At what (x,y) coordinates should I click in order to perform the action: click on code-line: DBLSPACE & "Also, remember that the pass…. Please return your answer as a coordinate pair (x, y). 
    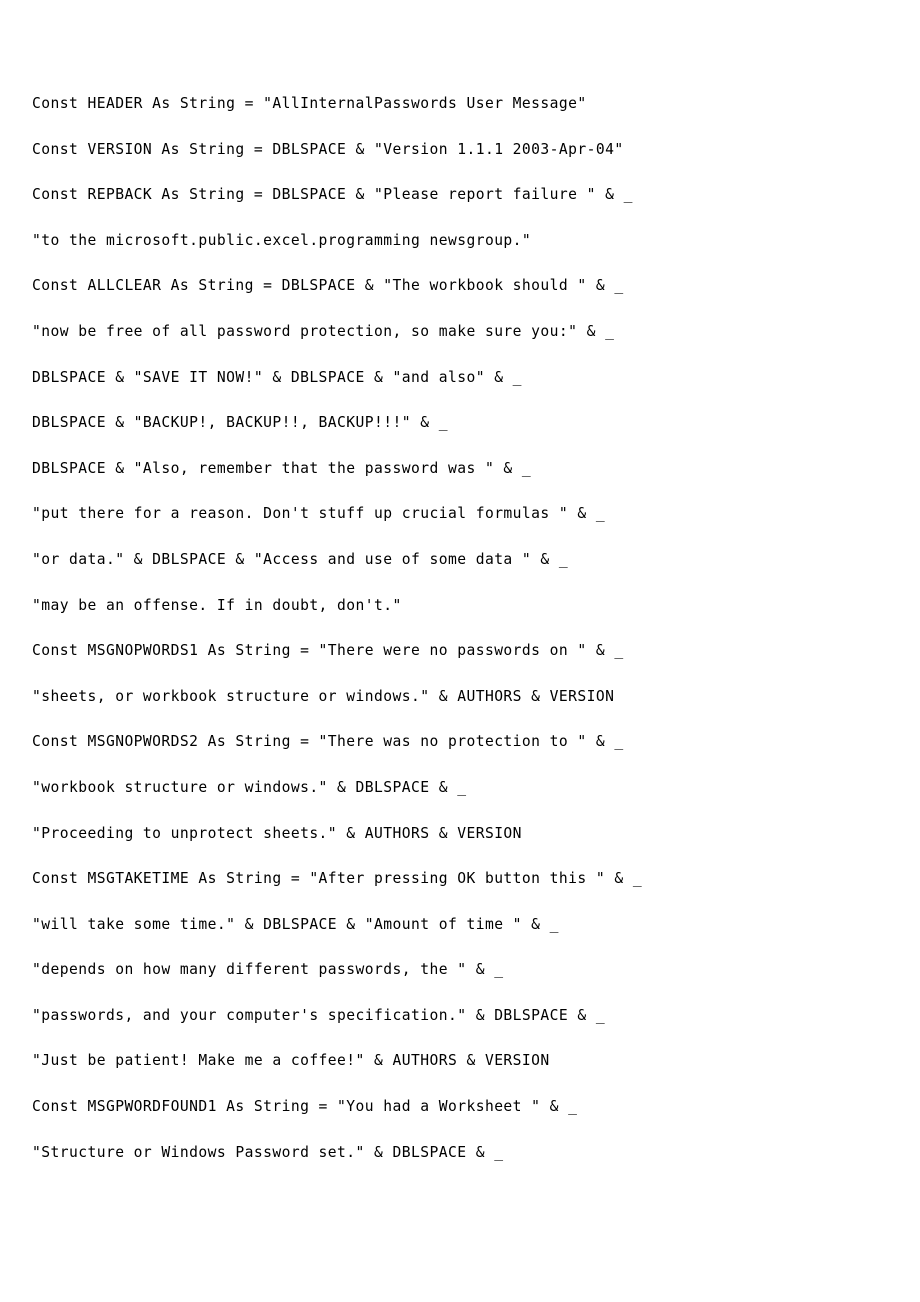
    Looking at the image, I should click on (282, 467).